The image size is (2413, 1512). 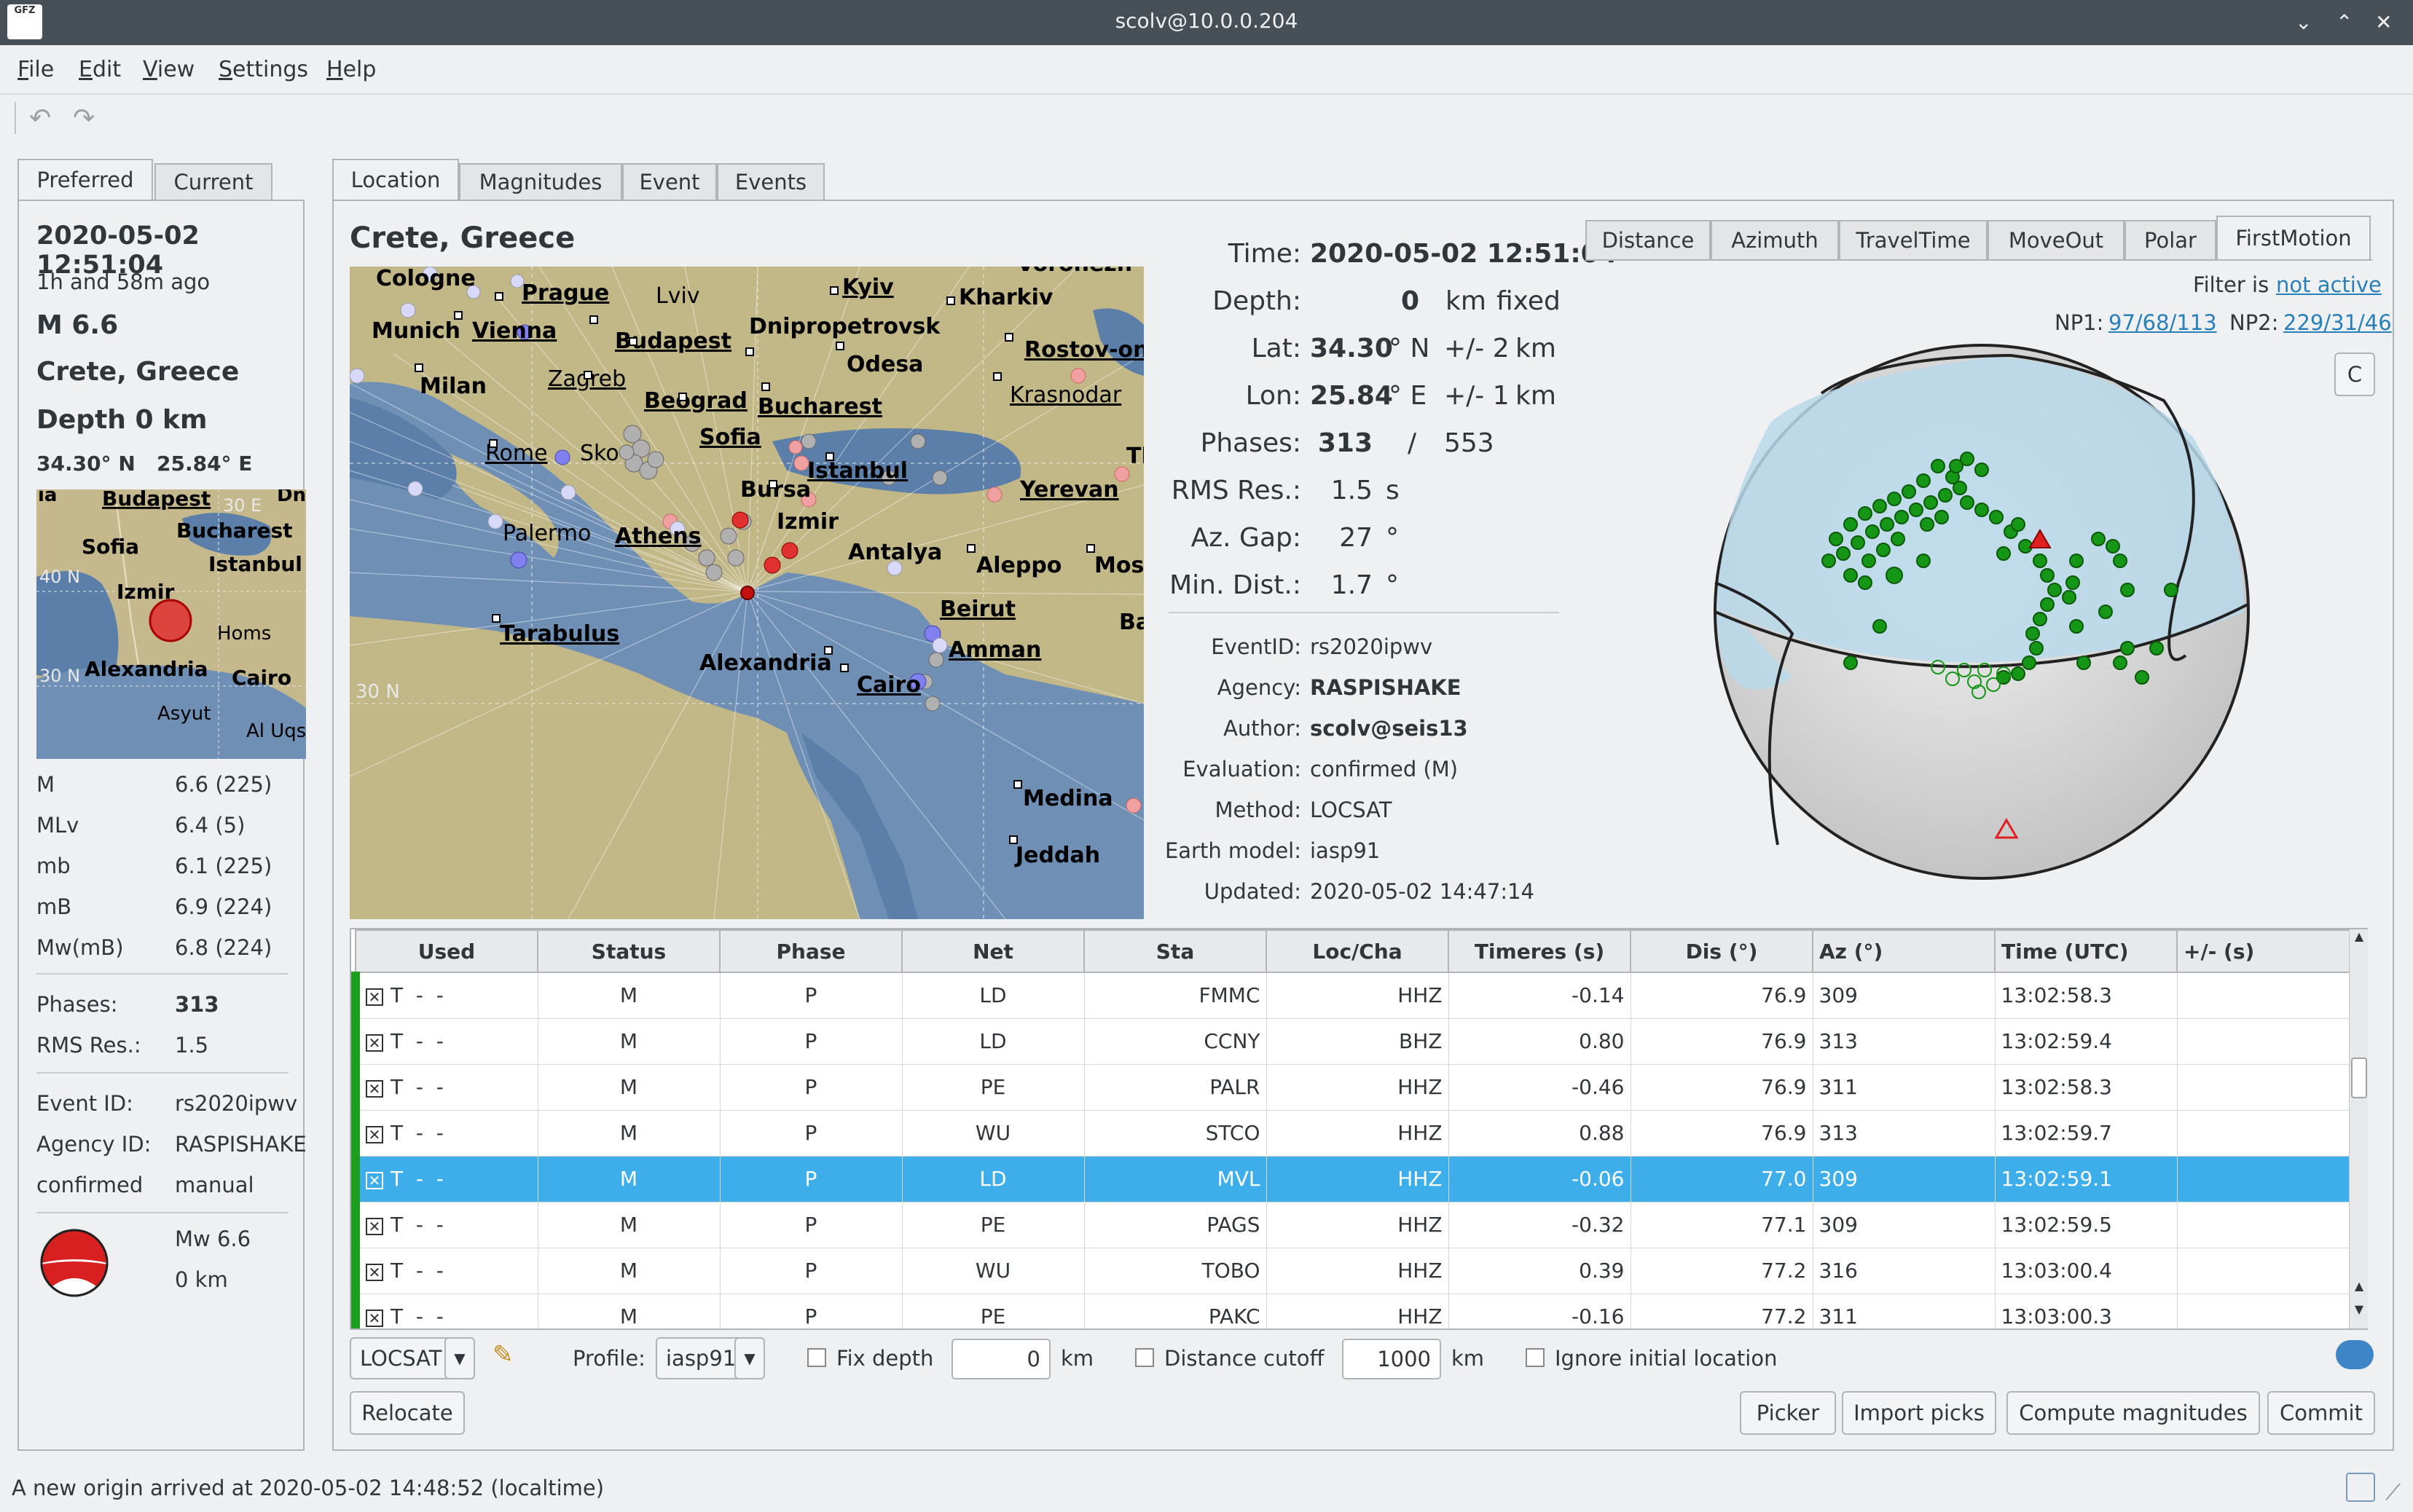 What do you see at coordinates (1648, 240) in the screenshot?
I see `tab-distance: Distance` at bounding box center [1648, 240].